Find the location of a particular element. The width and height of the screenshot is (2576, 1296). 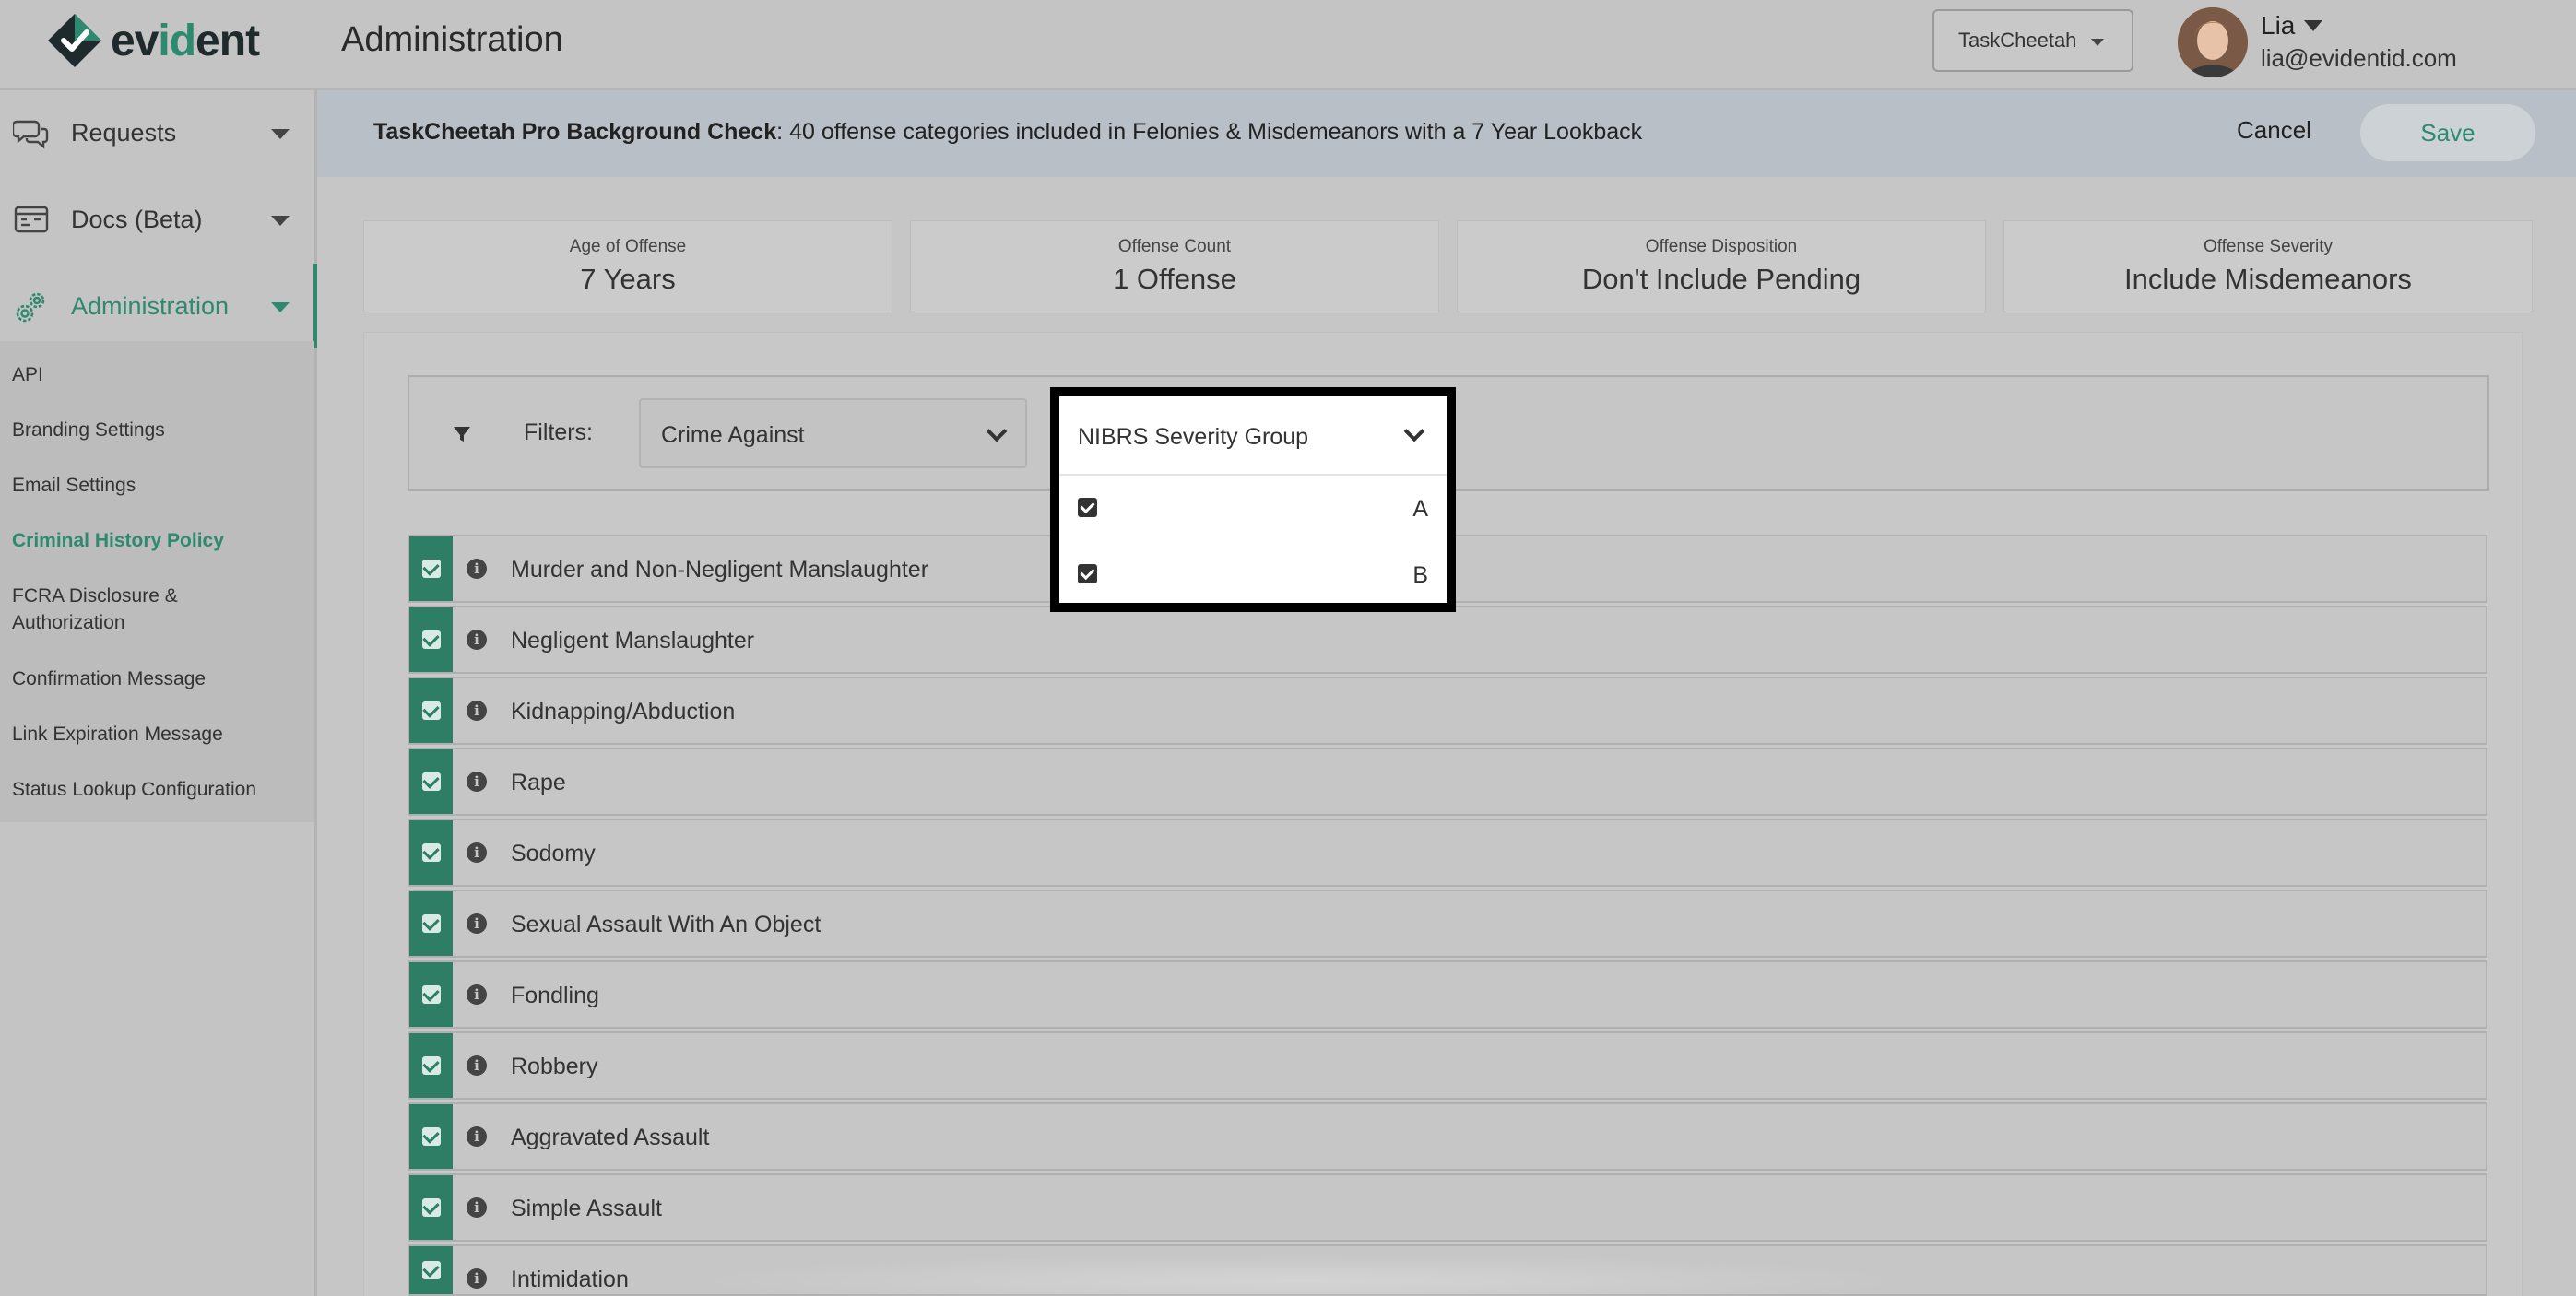

offense-row: i Kidnapping/Abduction is located at coordinates (1447, 711).